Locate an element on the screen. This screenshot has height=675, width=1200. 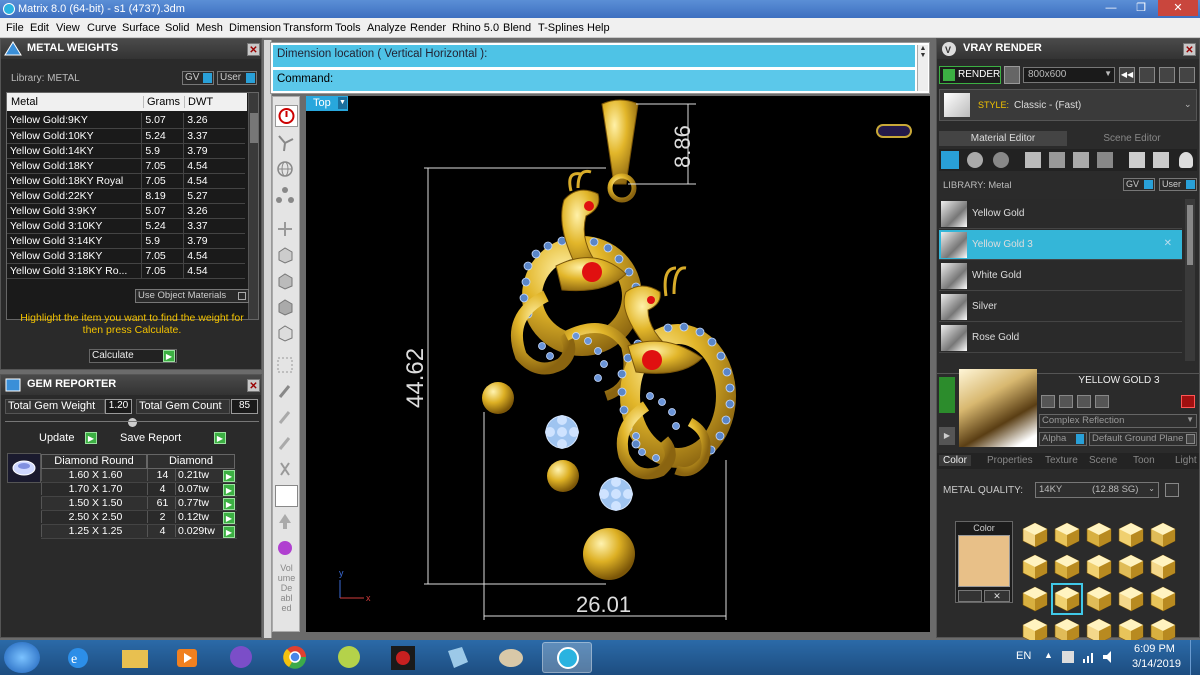
menu-tools: Tools is located at coordinates (348, 28).